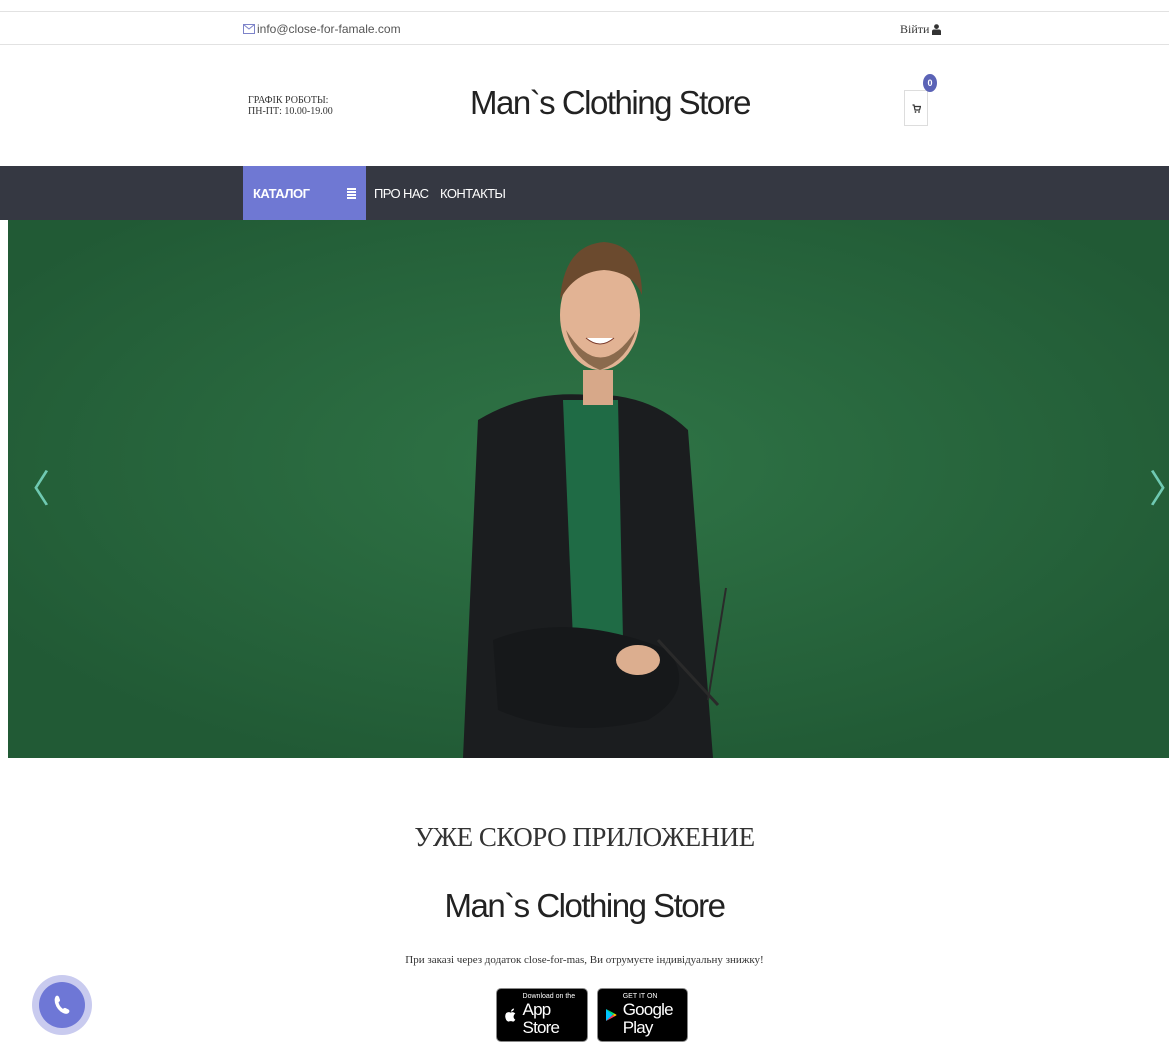 The image size is (1169, 1048). Describe the element at coordinates (584, 28) in the screenshot. I see `top-bar: info@close-for-famale.com Війти` at that location.